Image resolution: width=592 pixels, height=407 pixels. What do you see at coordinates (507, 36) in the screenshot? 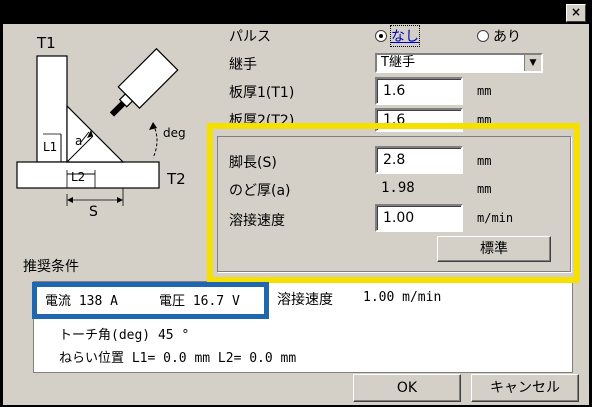
I see `pulse-option-yes-label: あり` at bounding box center [507, 36].